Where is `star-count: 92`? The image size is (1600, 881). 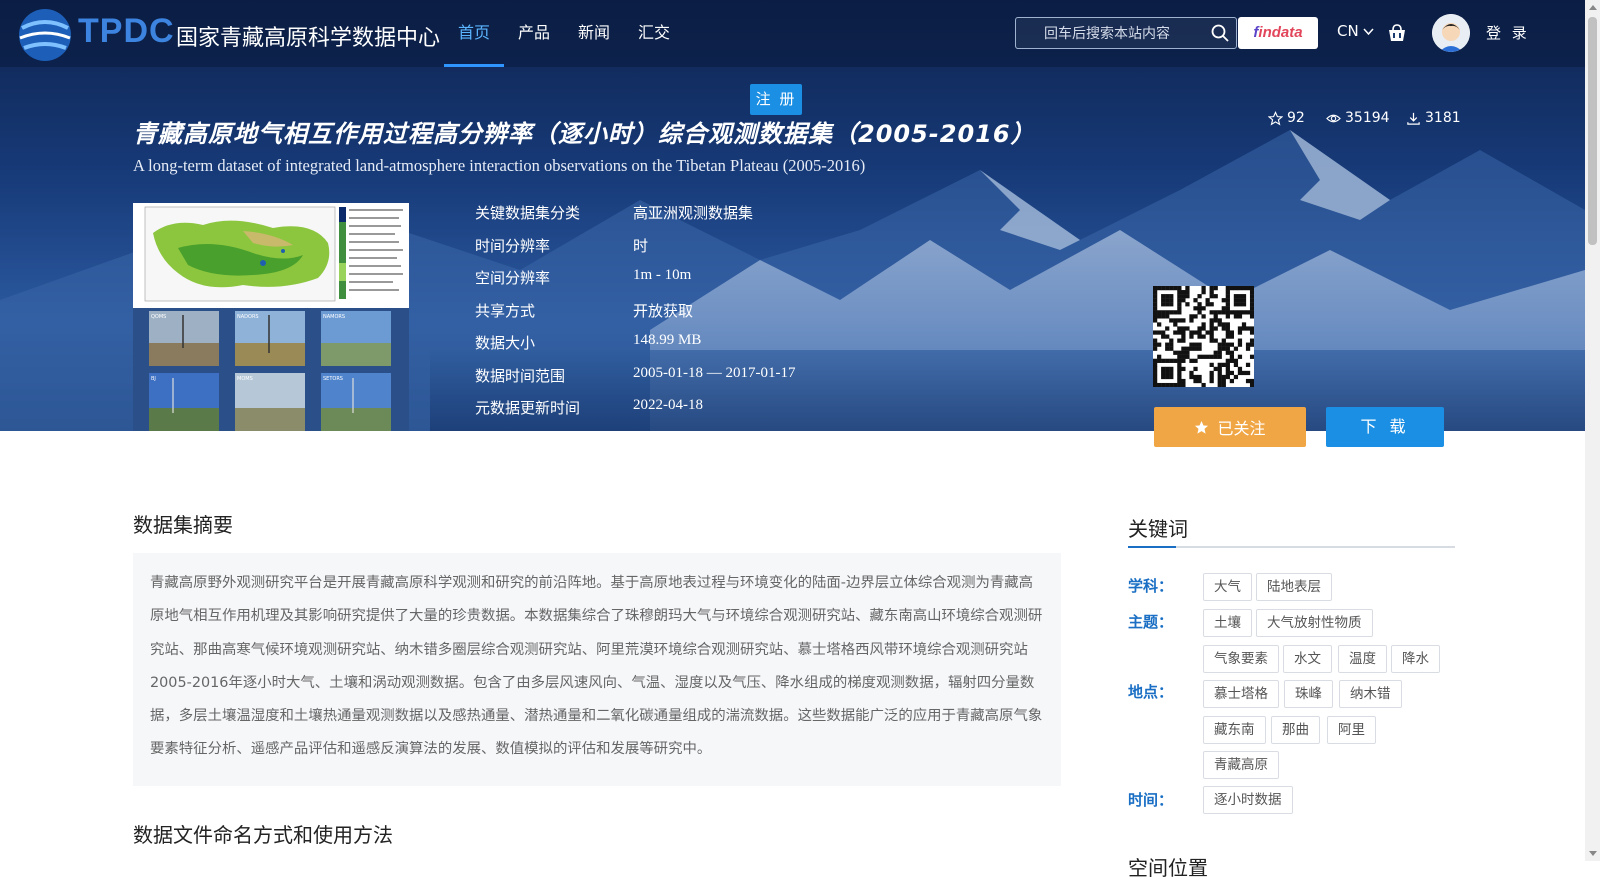
star-count: 92 is located at coordinates (1286, 118).